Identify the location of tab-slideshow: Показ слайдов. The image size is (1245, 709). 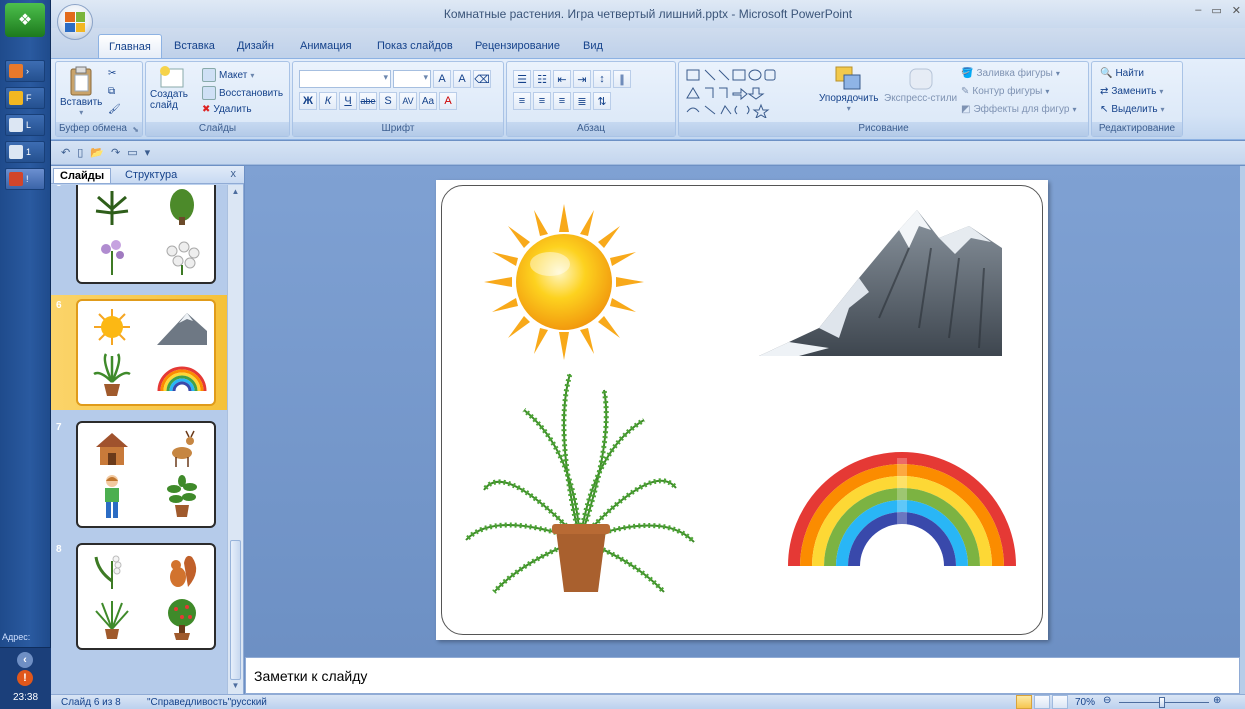
(415, 46).